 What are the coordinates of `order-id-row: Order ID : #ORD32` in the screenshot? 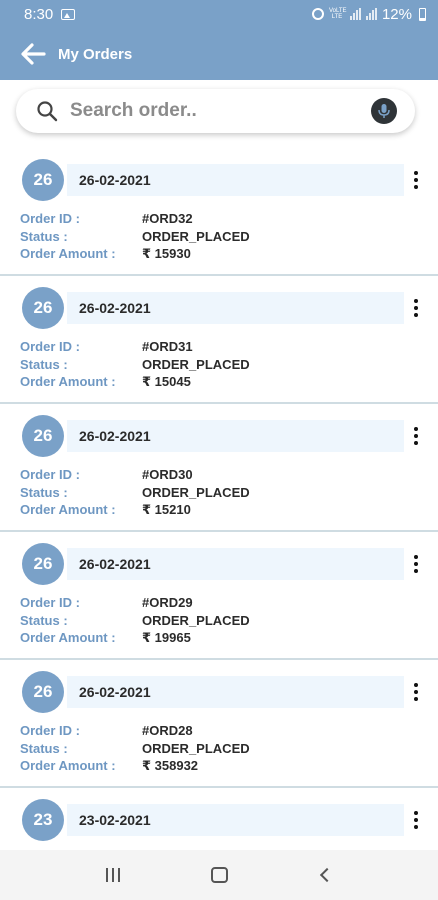 It's located at (106, 218).